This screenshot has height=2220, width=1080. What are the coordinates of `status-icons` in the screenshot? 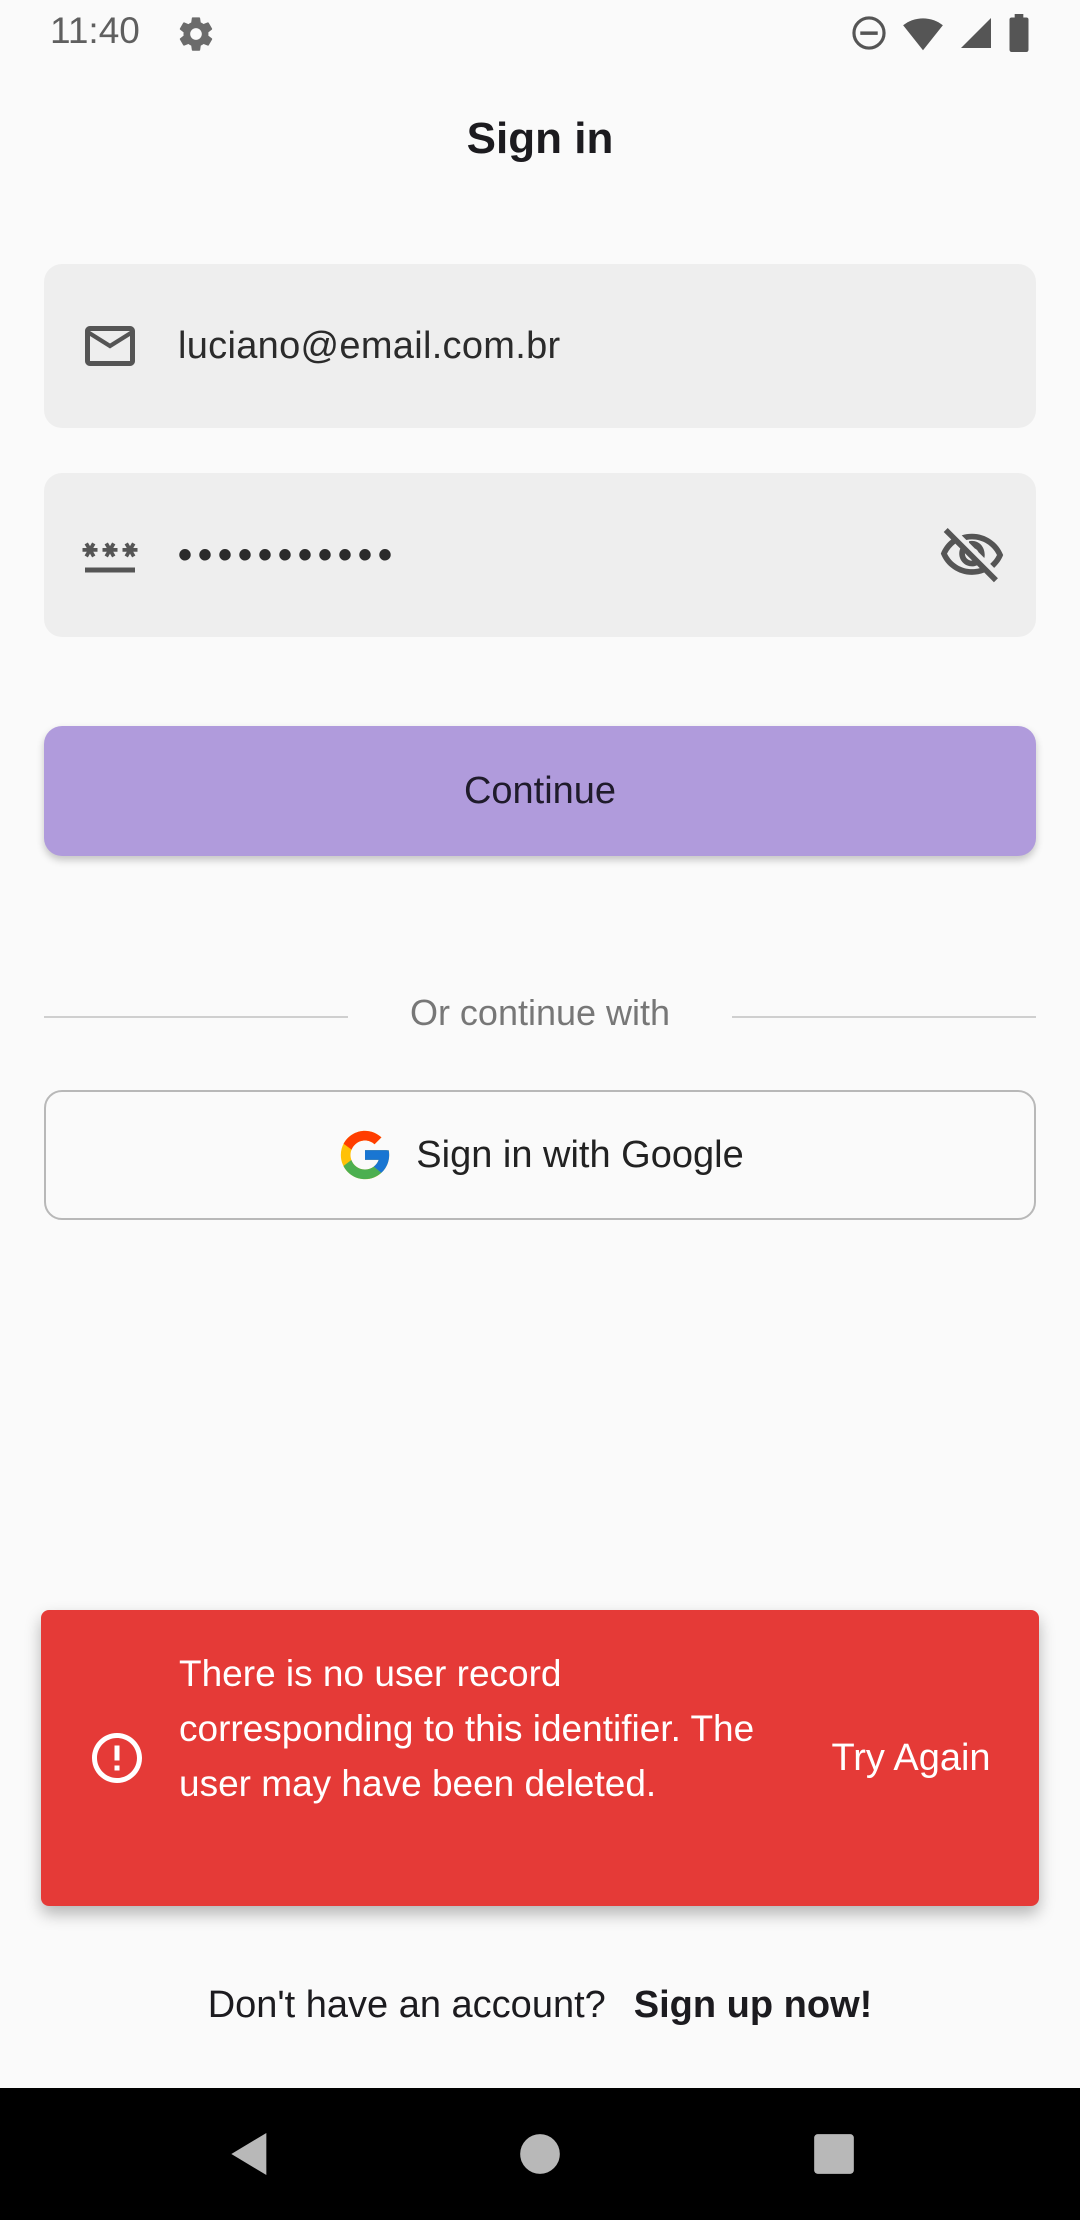 It's located at (940, 33).